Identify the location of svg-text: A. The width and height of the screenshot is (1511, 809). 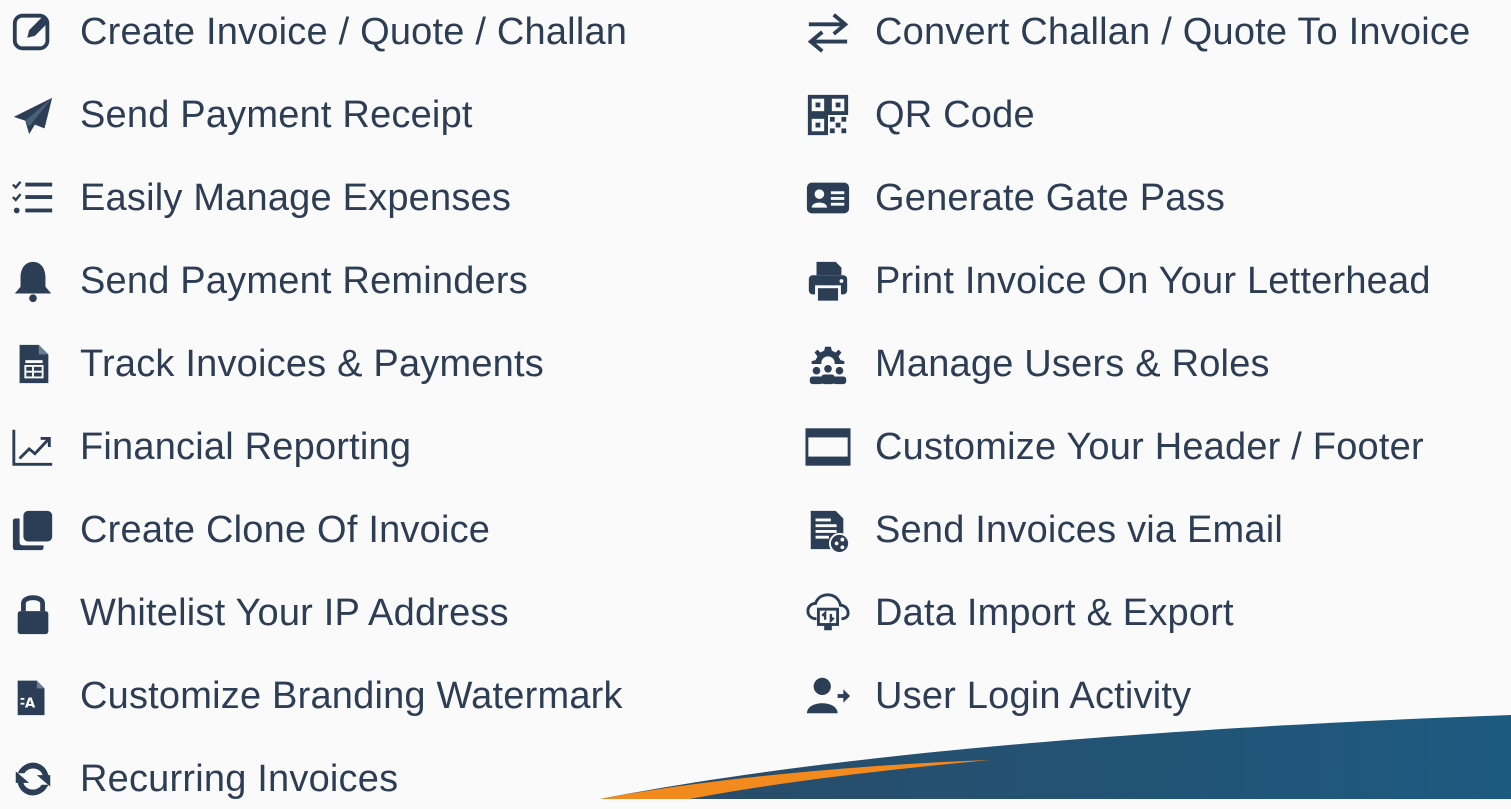
(30, 704).